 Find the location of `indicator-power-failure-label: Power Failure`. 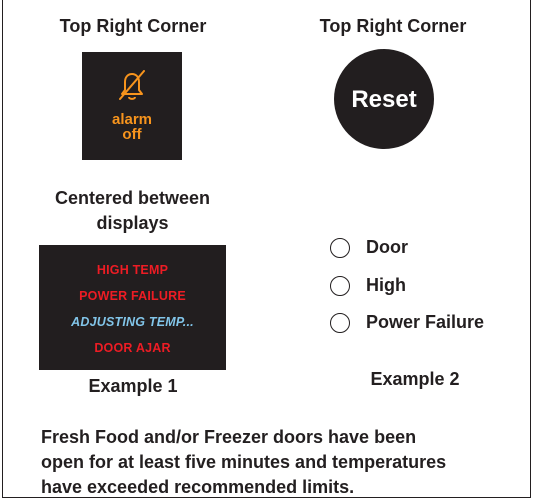

indicator-power-failure-label: Power Failure is located at coordinates (425, 322).